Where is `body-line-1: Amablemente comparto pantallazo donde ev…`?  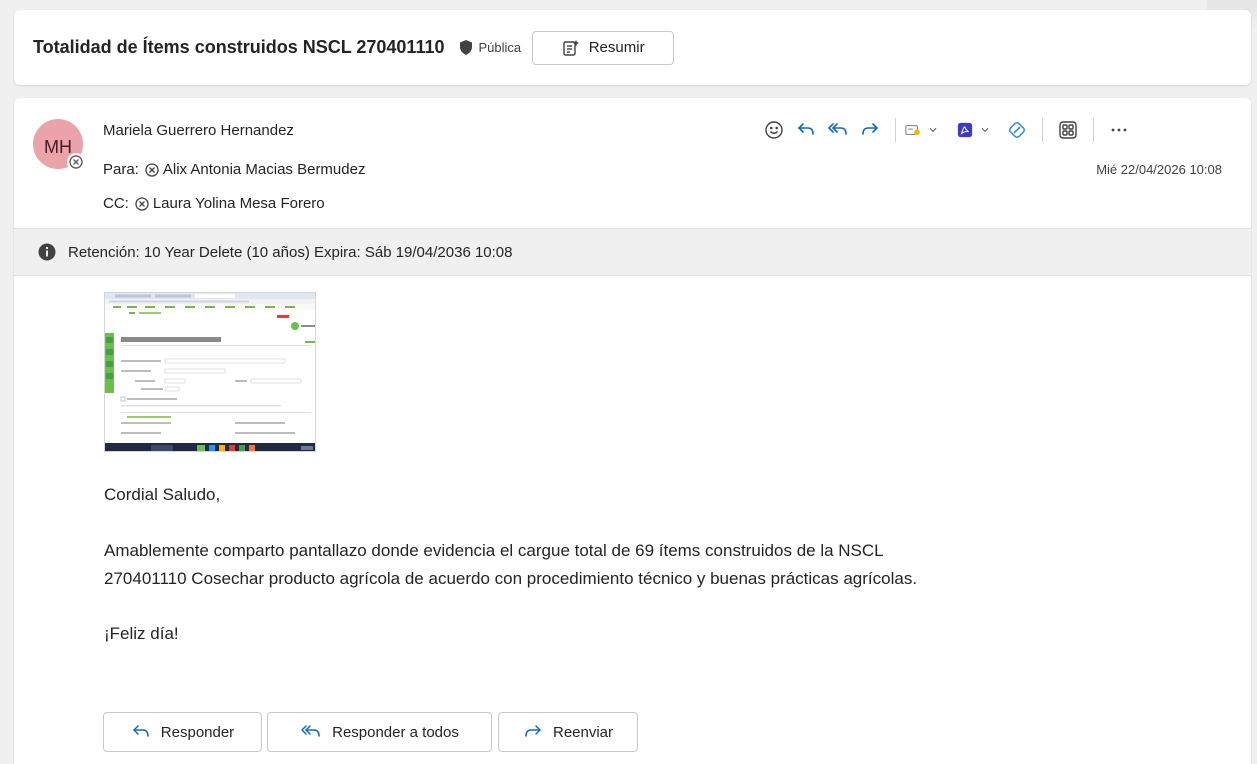
body-line-1: Amablemente comparto pantallazo donde ev… is located at coordinates (494, 550).